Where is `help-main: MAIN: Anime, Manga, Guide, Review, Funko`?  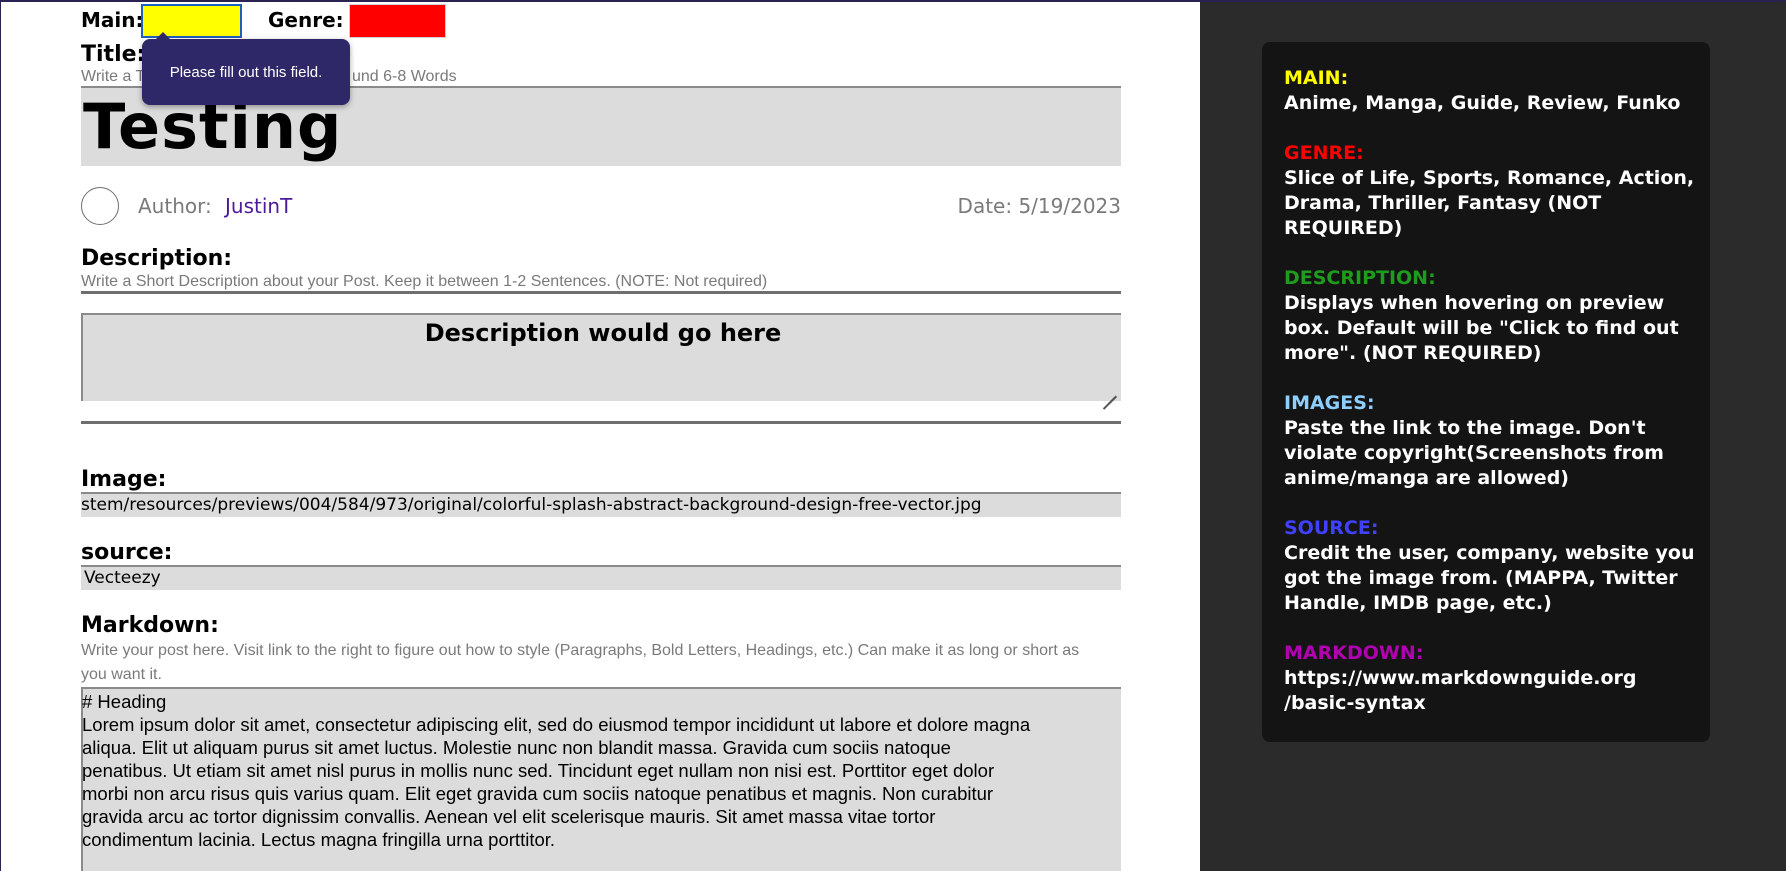 help-main: MAIN: Anime, Manga, Guide, Review, Funko is located at coordinates (1494, 91).